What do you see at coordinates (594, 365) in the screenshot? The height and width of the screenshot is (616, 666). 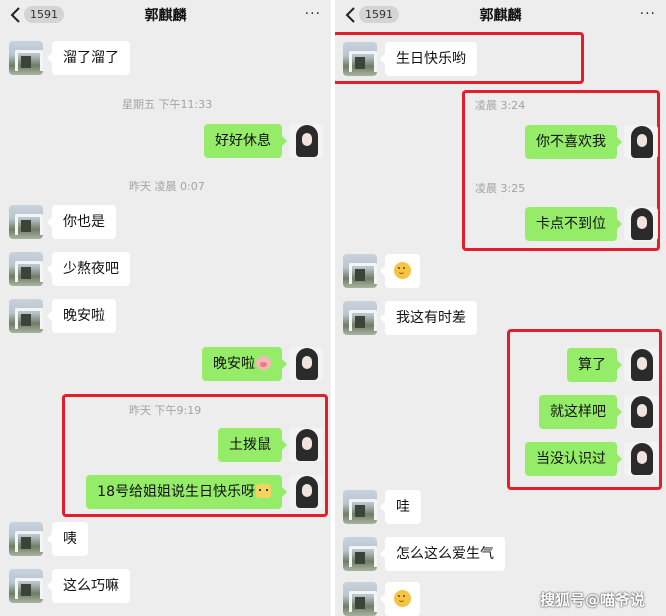 I see `sent-message: 算了` at bounding box center [594, 365].